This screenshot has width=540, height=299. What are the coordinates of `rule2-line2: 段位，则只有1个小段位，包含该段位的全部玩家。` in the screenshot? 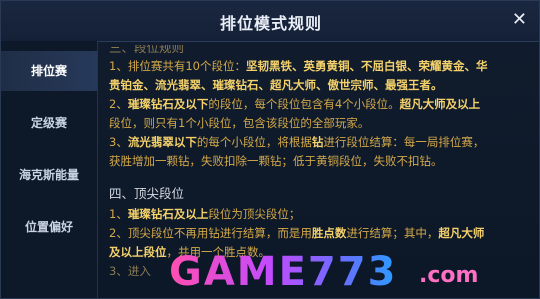 It's located at (239, 123).